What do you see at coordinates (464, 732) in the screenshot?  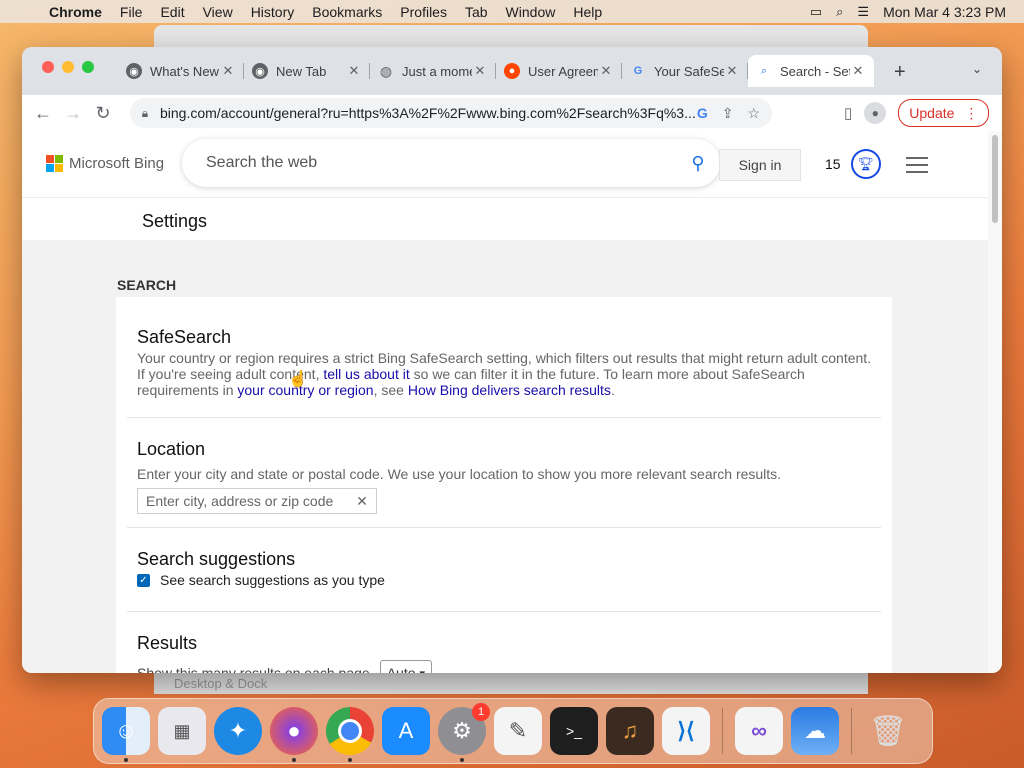 I see `system-preferences-icon: ⚙ 1` at bounding box center [464, 732].